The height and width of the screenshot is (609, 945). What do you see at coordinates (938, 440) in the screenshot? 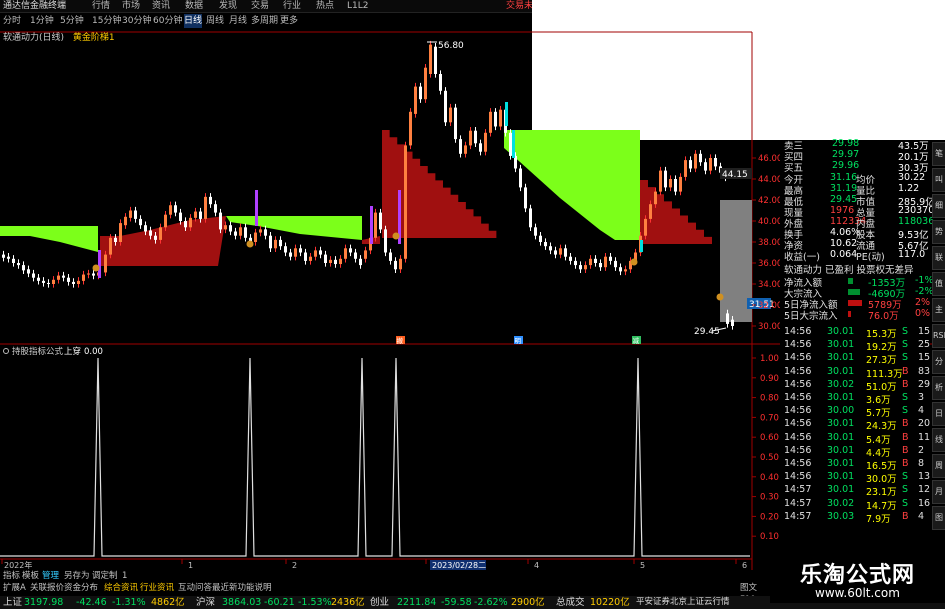
I see `side-tab: 线` at bounding box center [938, 440].